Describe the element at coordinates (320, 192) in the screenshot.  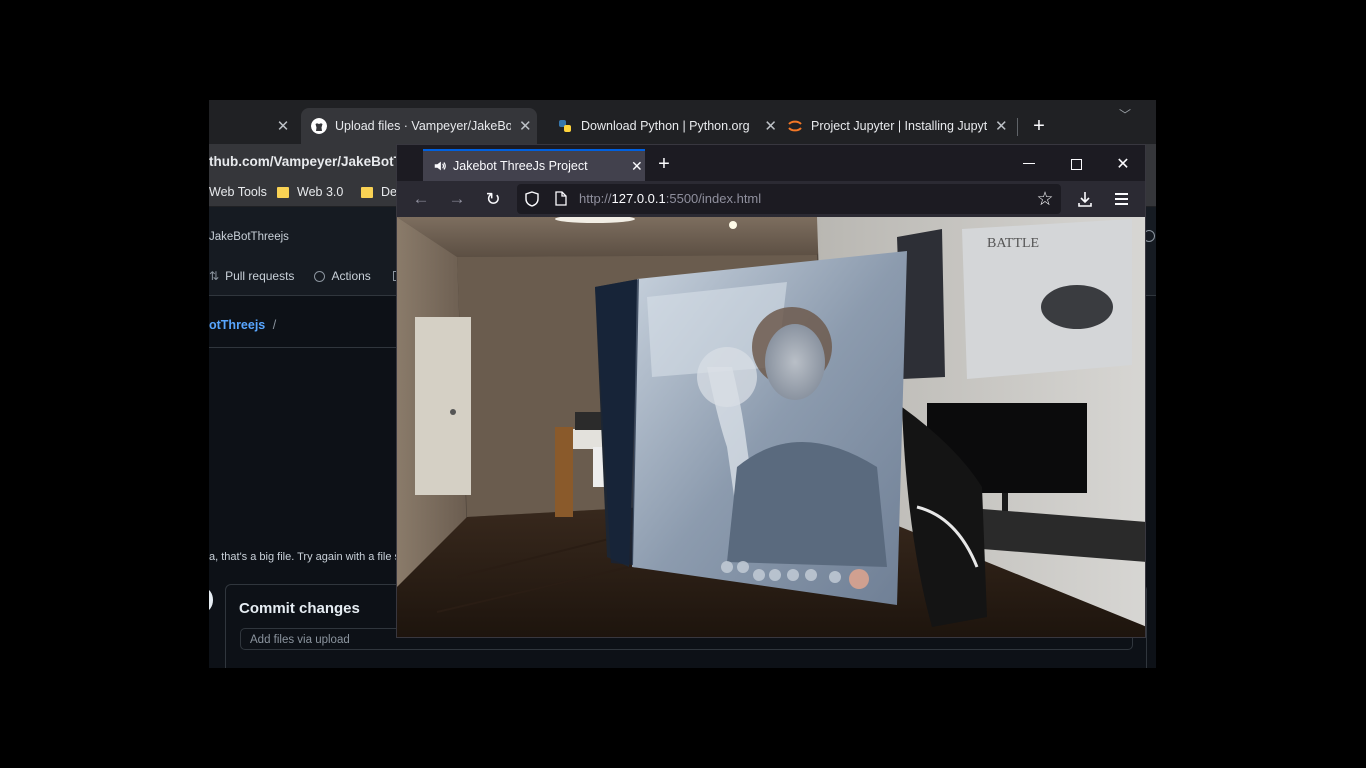
I see `bookmark-label: Web 3.0` at that location.